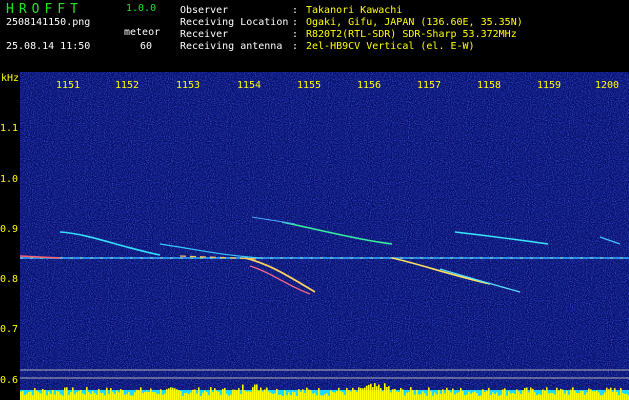 The height and width of the screenshot is (400, 629). Describe the element at coordinates (127, 85) in the screenshot. I see `x-tick-label: 1152` at that location.